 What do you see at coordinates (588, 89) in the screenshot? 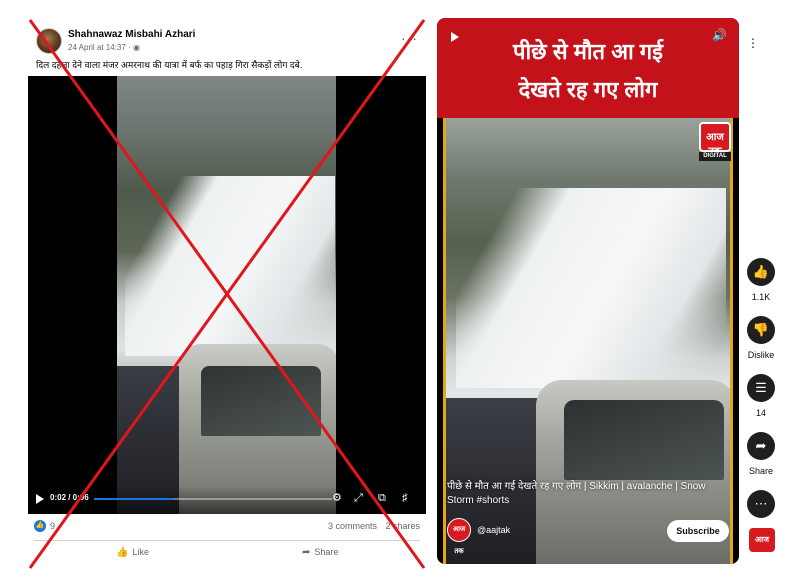
I see `headline-line-2: देखते रह गए लोग` at bounding box center [588, 89].